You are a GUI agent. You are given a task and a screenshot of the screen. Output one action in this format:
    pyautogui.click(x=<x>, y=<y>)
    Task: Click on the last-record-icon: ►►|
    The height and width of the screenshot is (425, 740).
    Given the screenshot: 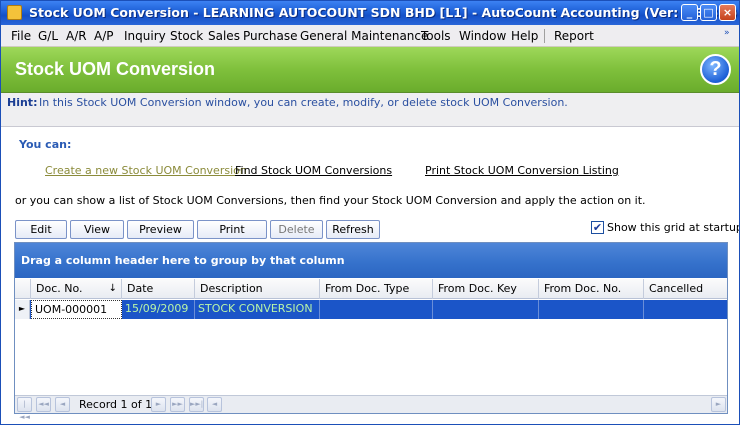 What is the action you would take?
    pyautogui.click(x=196, y=404)
    